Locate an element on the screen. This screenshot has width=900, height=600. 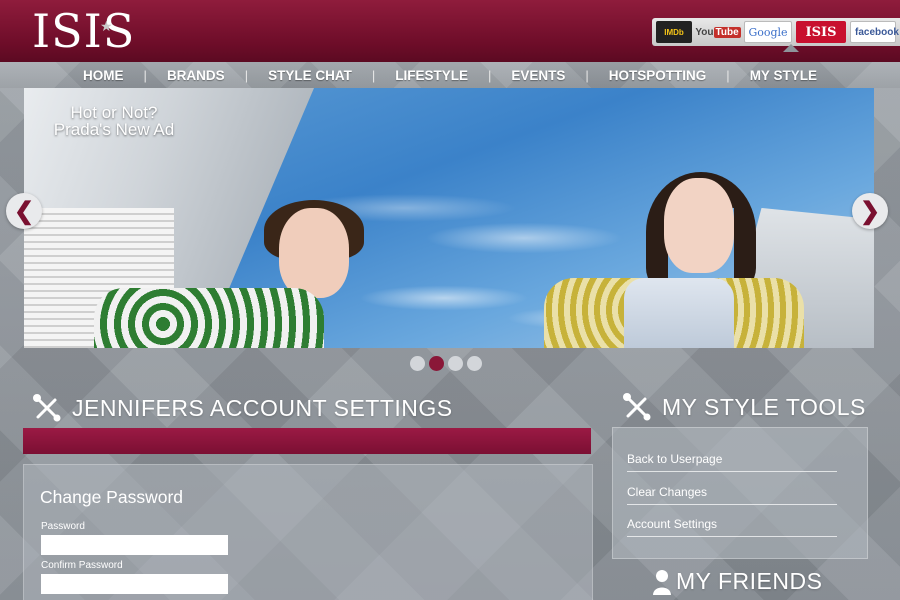
imdb-link: IMDb is located at coordinates (674, 32).